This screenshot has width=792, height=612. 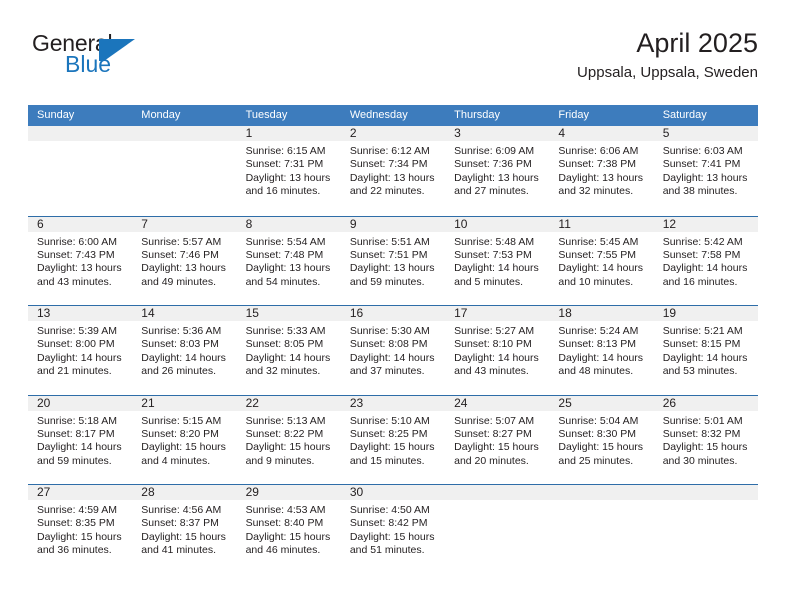 What do you see at coordinates (597, 433) in the screenshot?
I see `sunset-text: Sunset: 8:30 PM` at bounding box center [597, 433].